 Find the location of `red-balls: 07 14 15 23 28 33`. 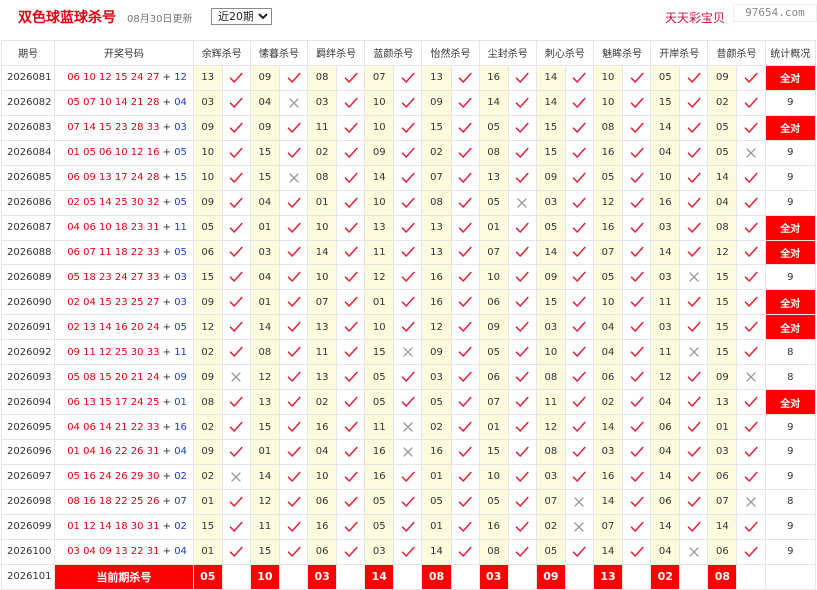

red-balls: 07 14 15 23 28 33 is located at coordinates (113, 128).